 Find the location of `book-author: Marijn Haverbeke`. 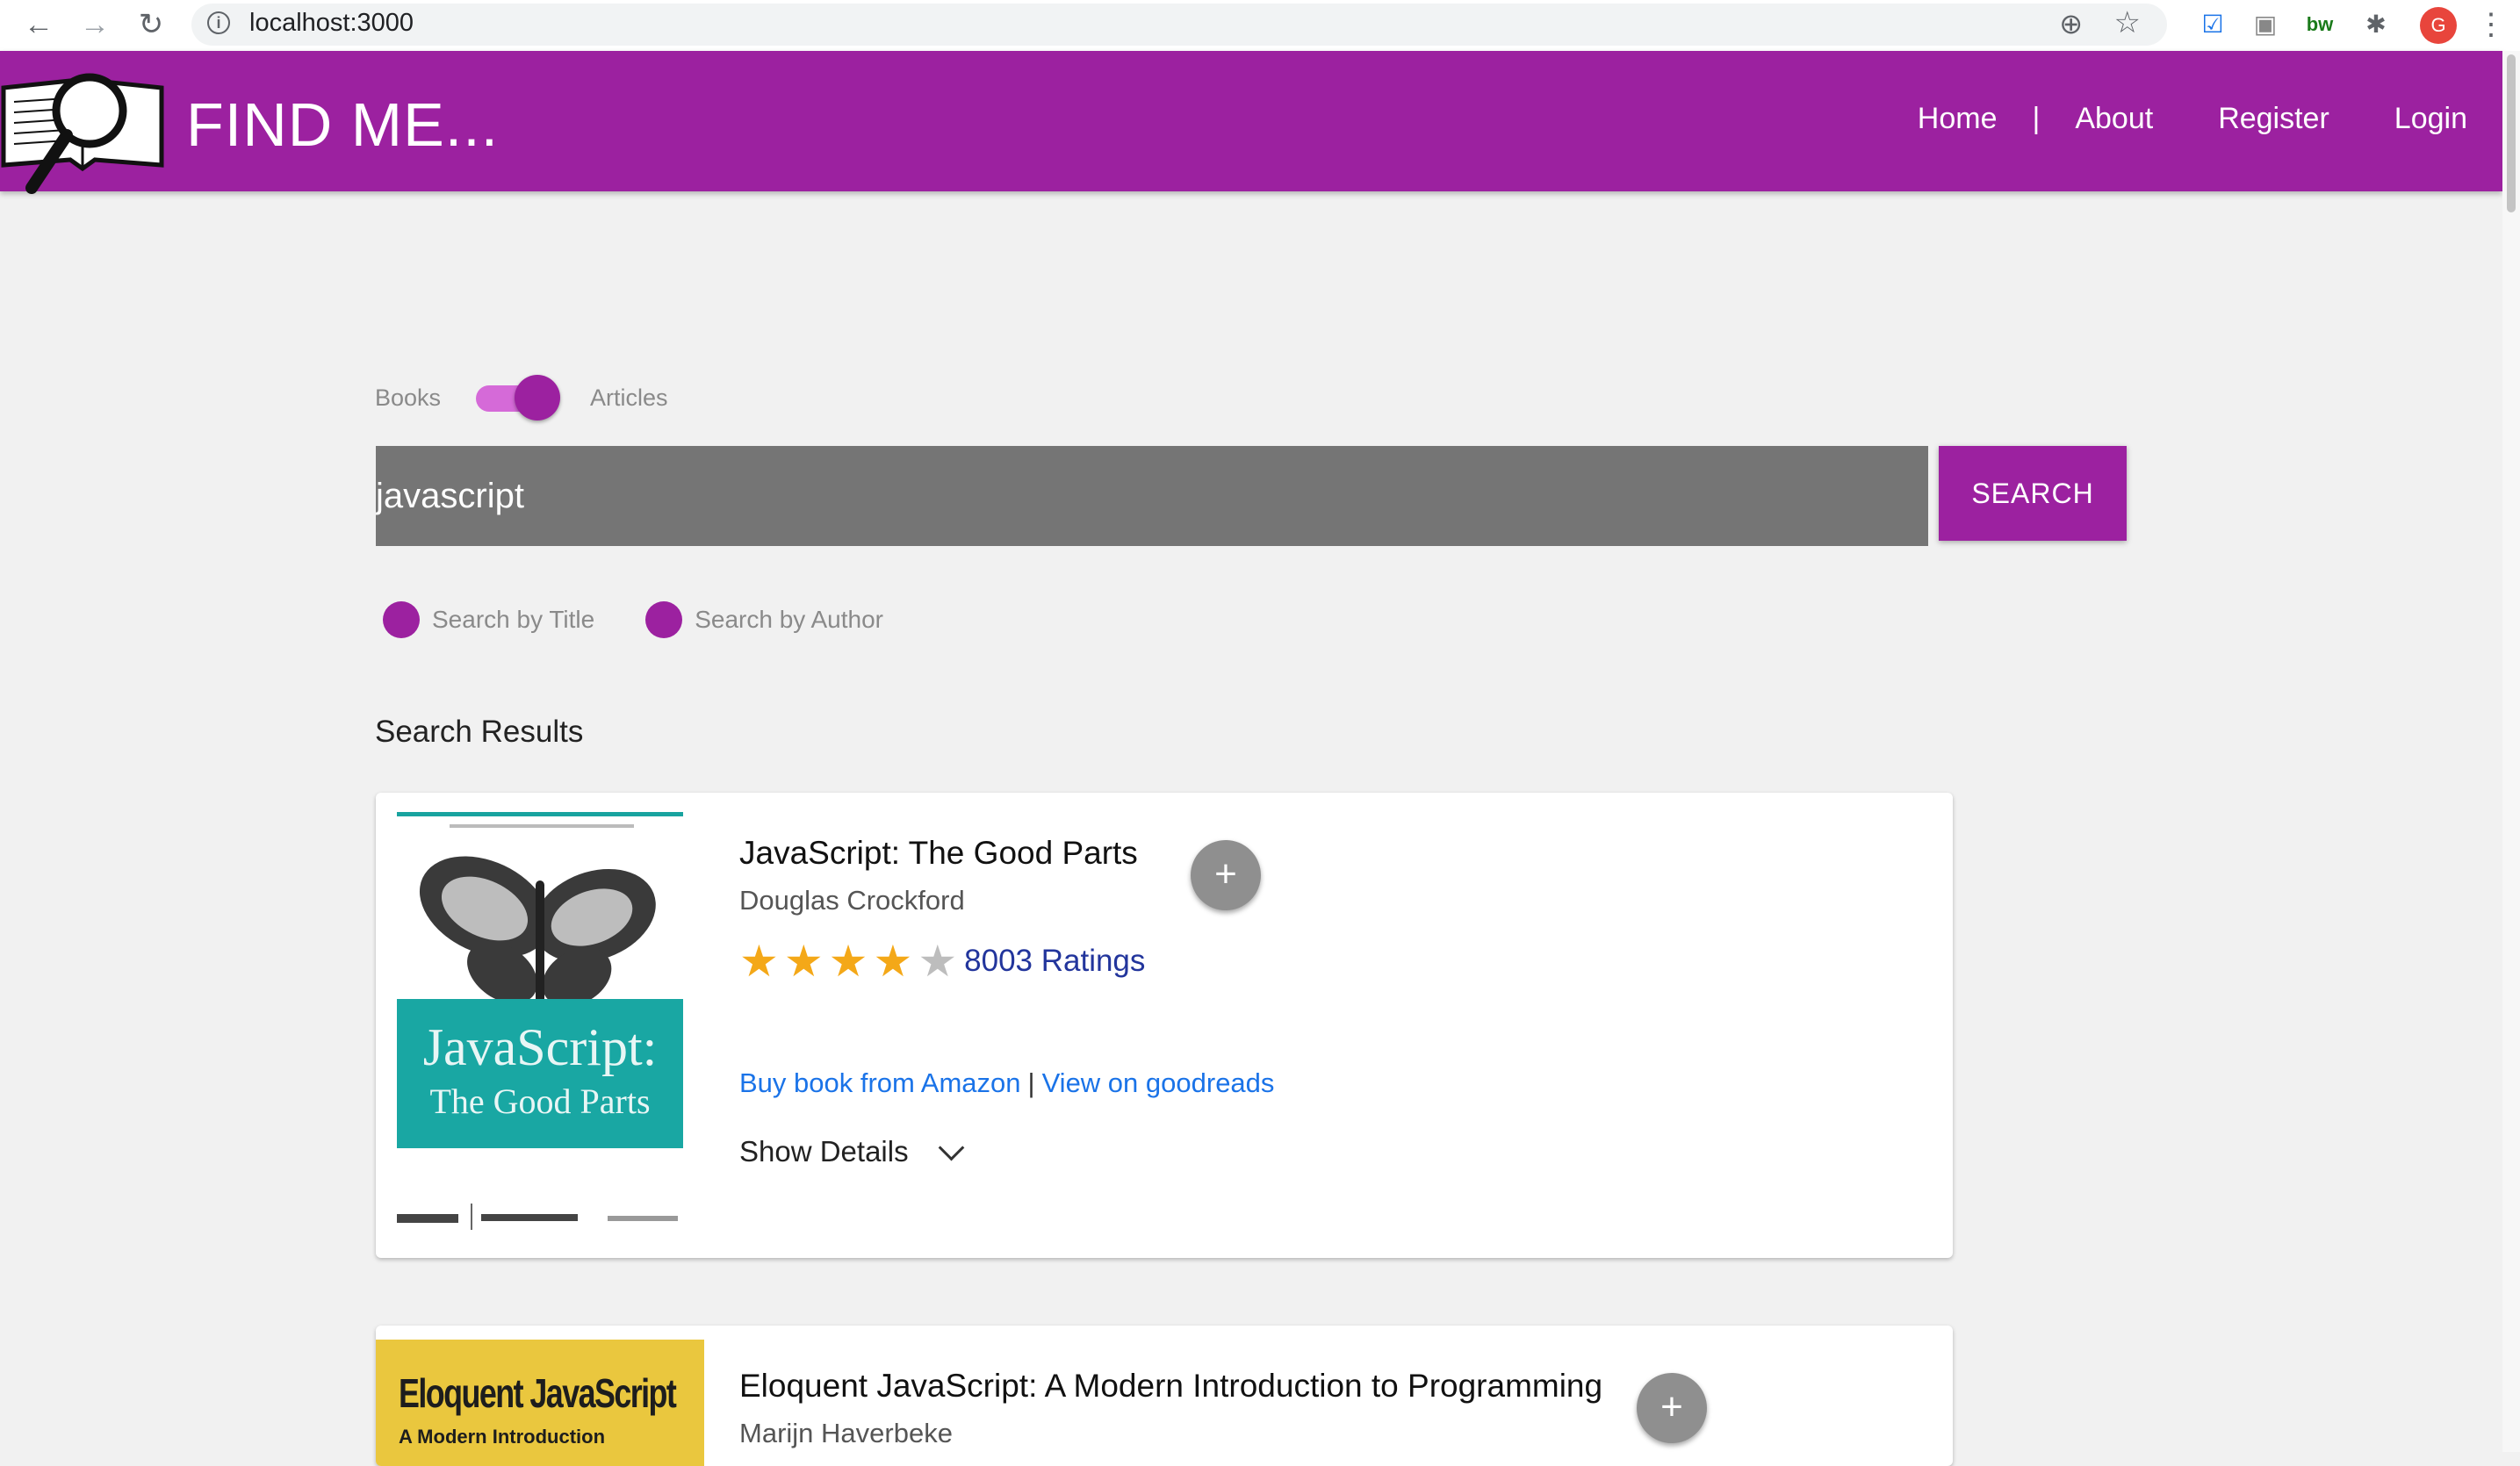

book-author: Marijn Haverbeke is located at coordinates (846, 1433).